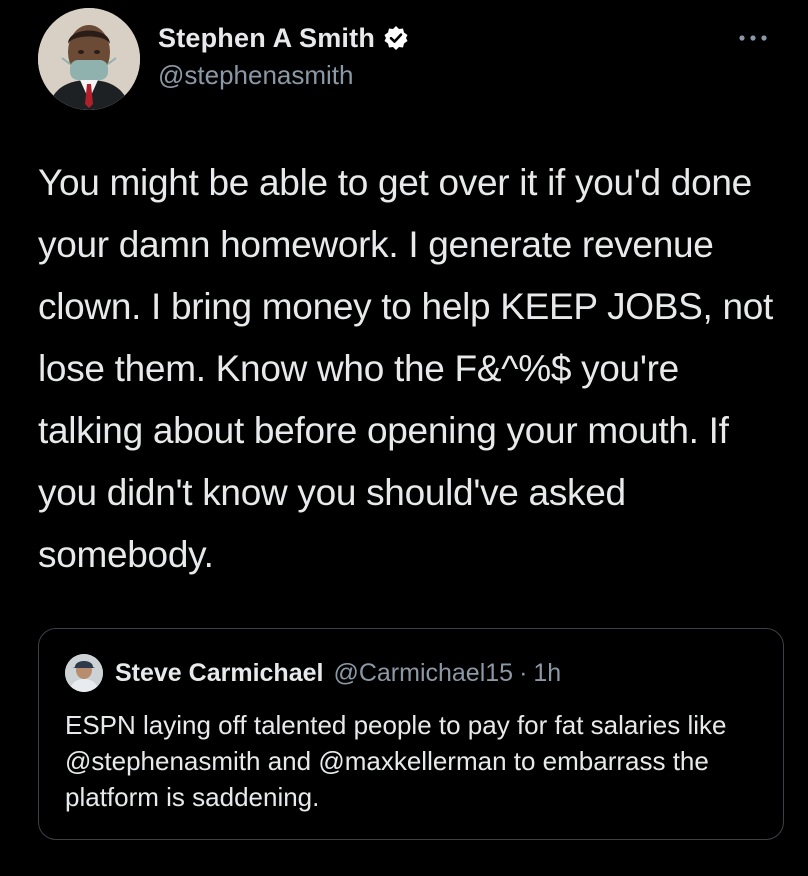 This screenshot has width=808, height=876. Describe the element at coordinates (547, 673) in the screenshot. I see `quoted-timestamp: 1h` at that location.